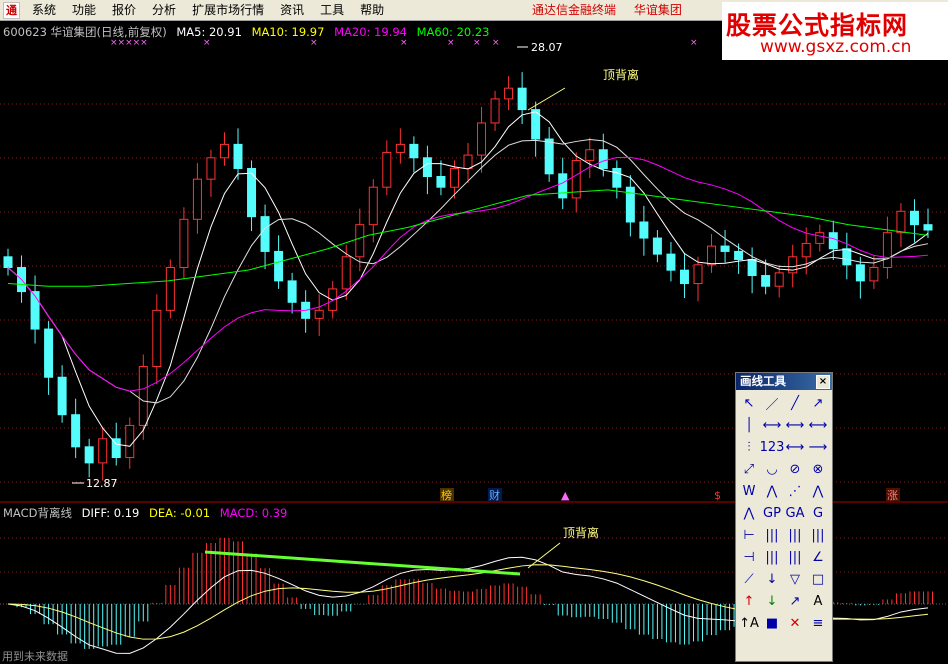  I want to click on draw-tool-42-icon: ✕, so click(795, 623).